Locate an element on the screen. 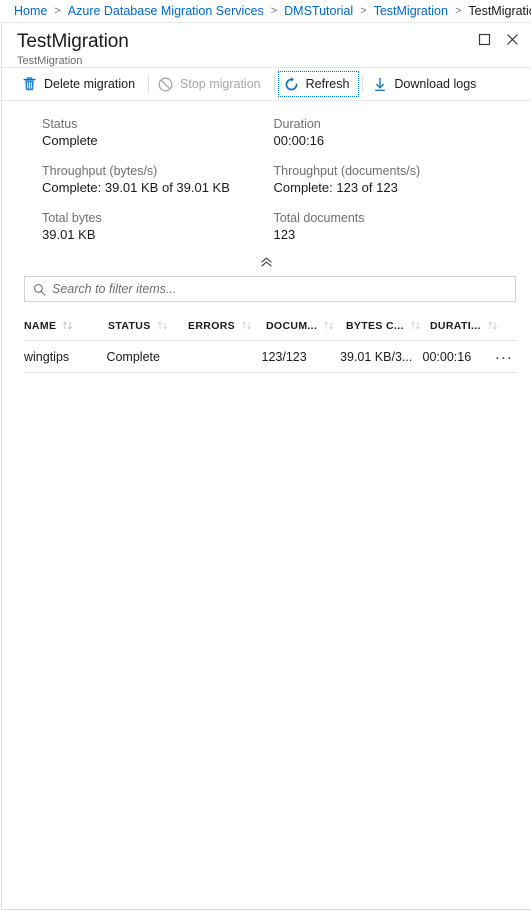 Image resolution: width=531 pixels, height=911 pixels. download-logs-button: Download logs is located at coordinates (426, 84).